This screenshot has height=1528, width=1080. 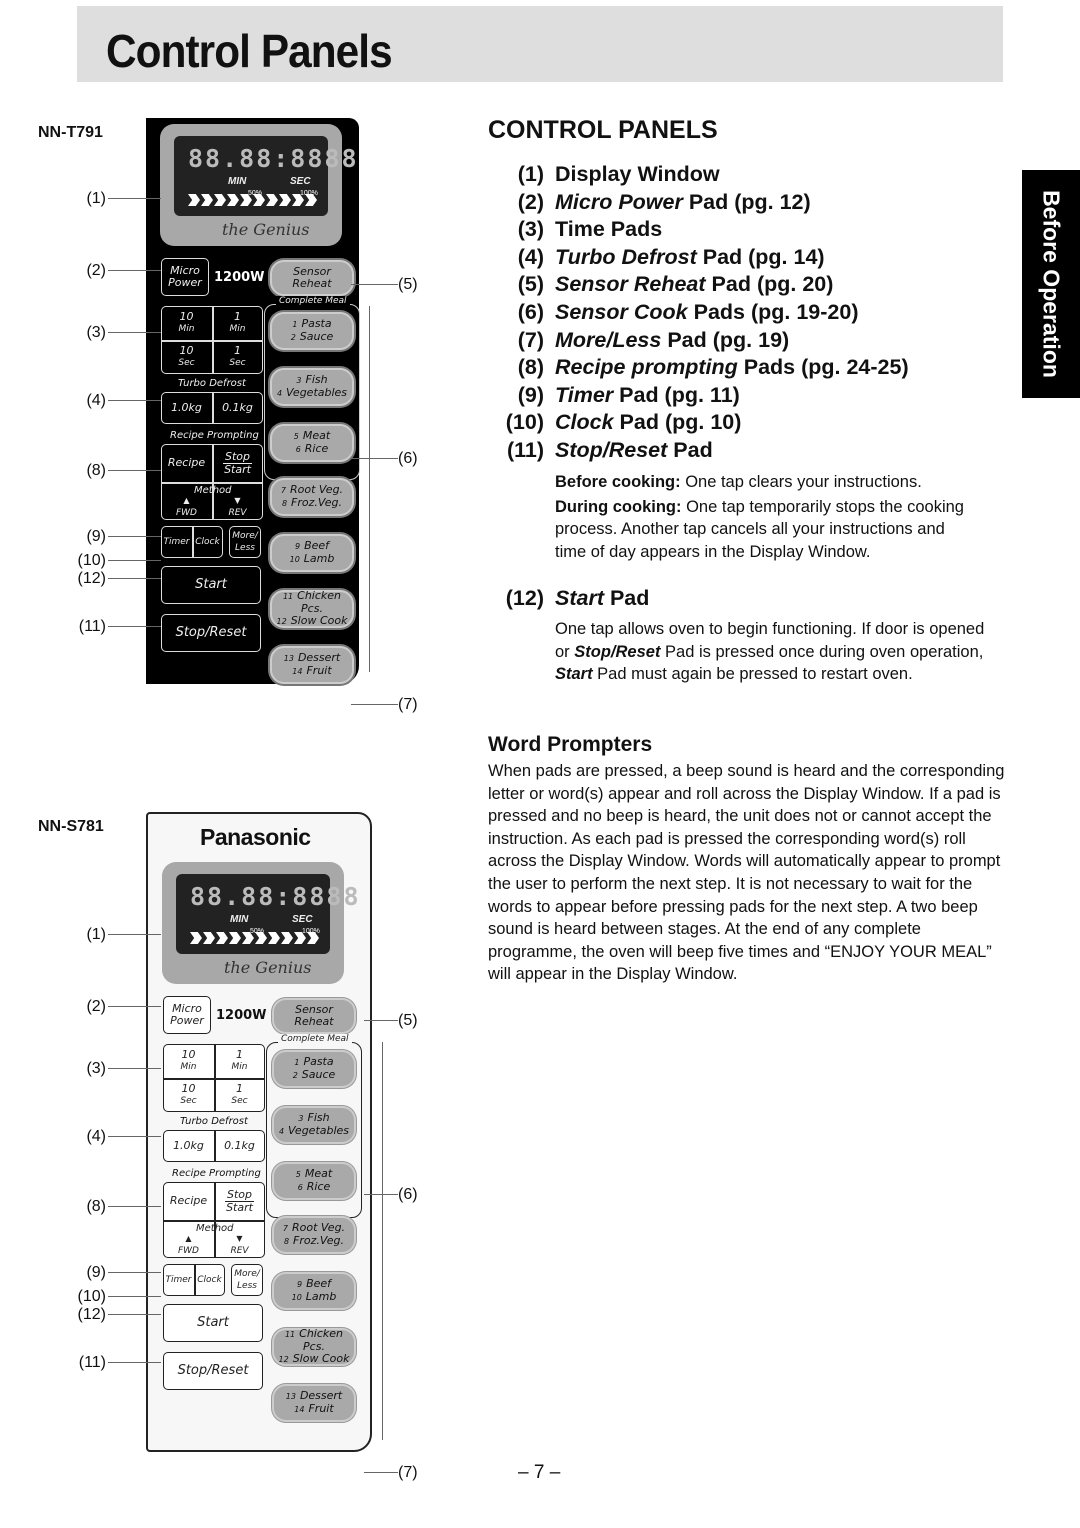 I want to click on pad-number: 5, so click(x=298, y=1174).